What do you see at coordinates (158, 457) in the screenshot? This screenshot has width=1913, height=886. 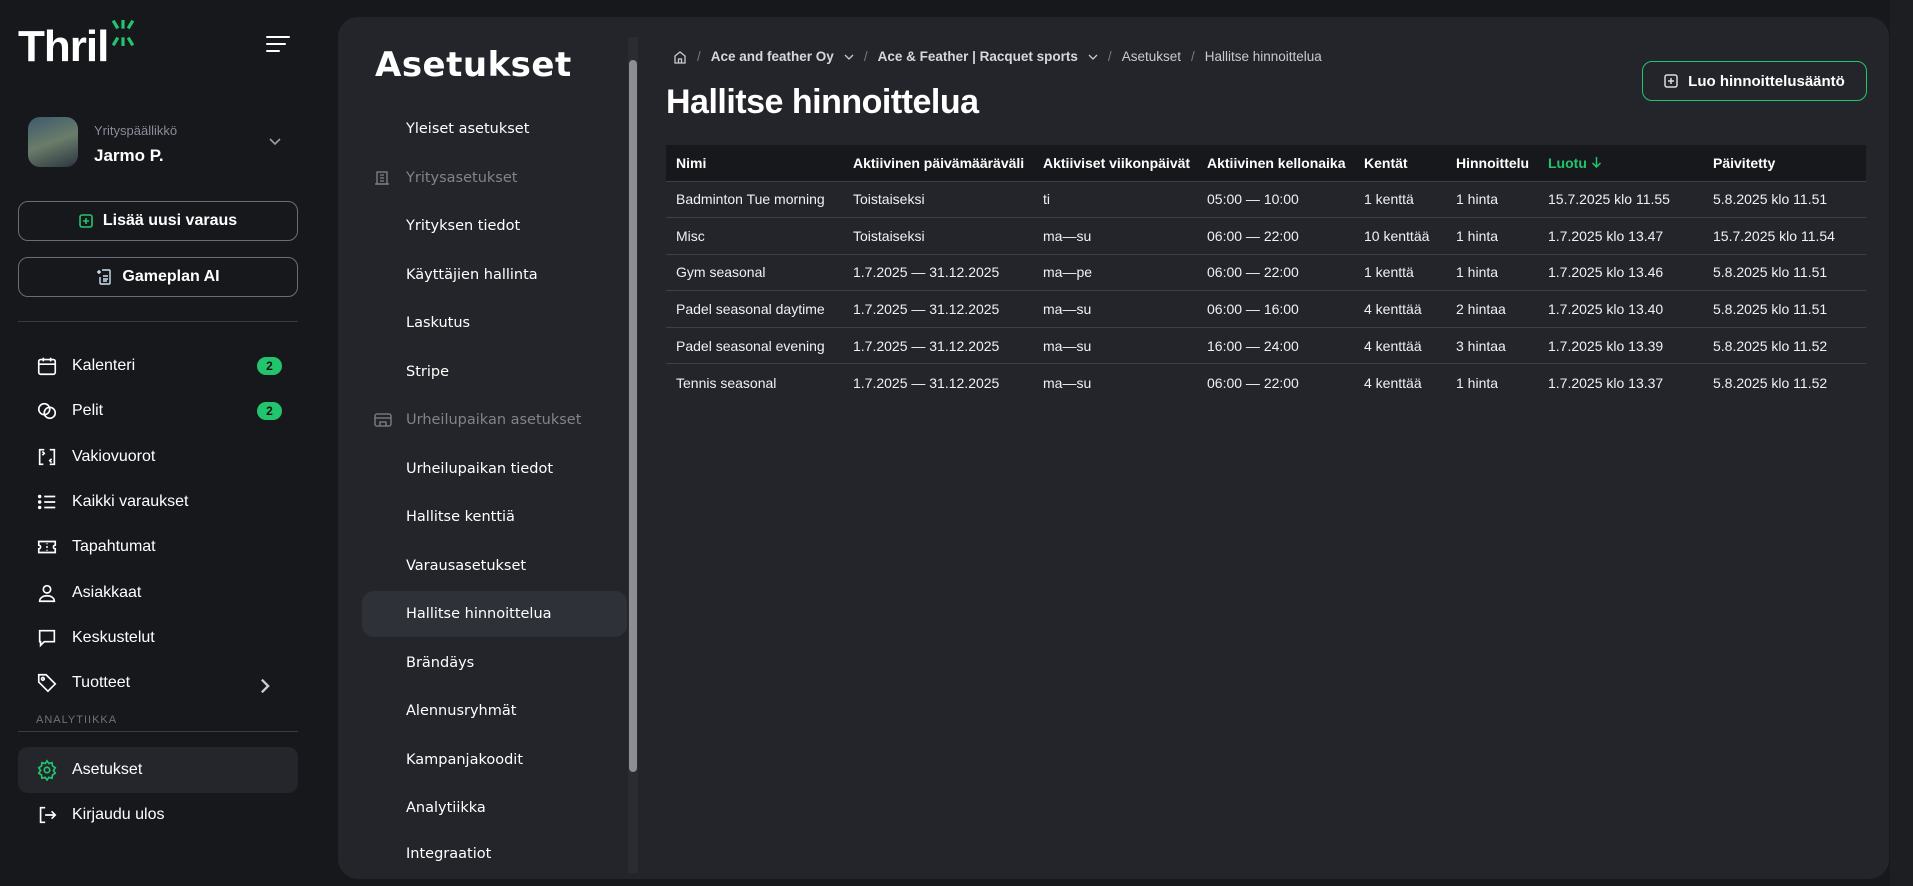 I see `sidebar-item-vakiovuorot: Vakiovuorot` at bounding box center [158, 457].